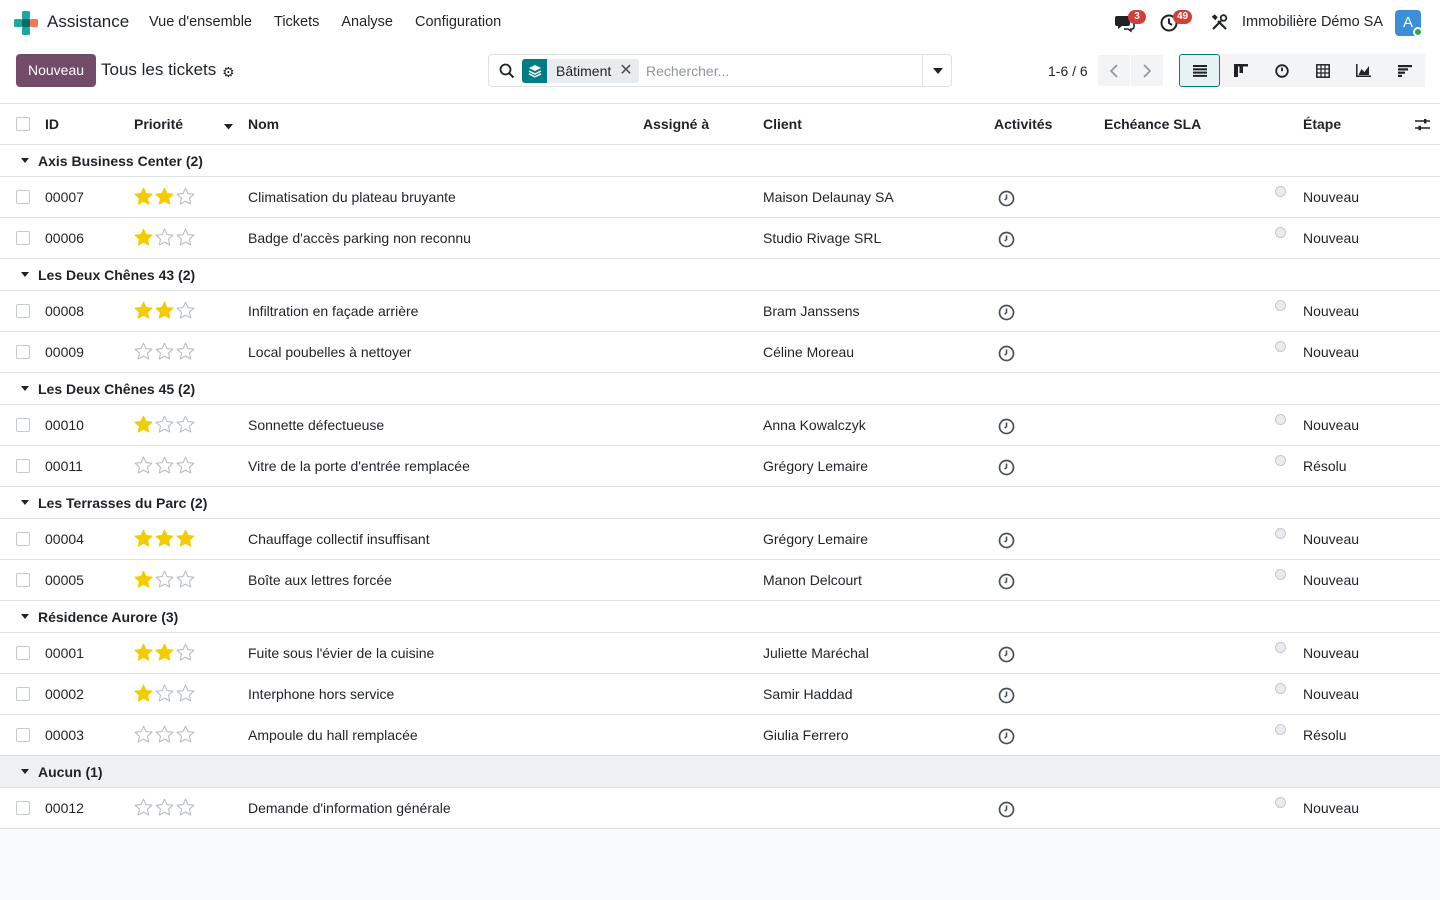 This screenshot has width=1440, height=900. What do you see at coordinates (200, 22) in the screenshot?
I see `menu-overview: Vue d'ensemble` at bounding box center [200, 22].